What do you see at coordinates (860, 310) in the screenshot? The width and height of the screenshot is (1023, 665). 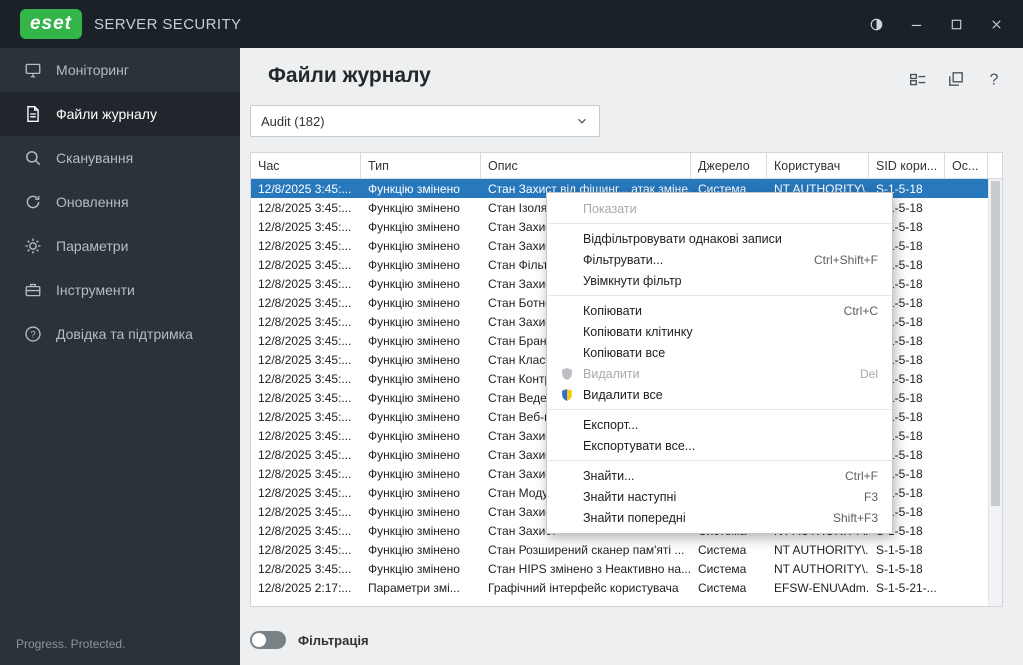 I see `menu-shortcut: Ctrl+C` at bounding box center [860, 310].